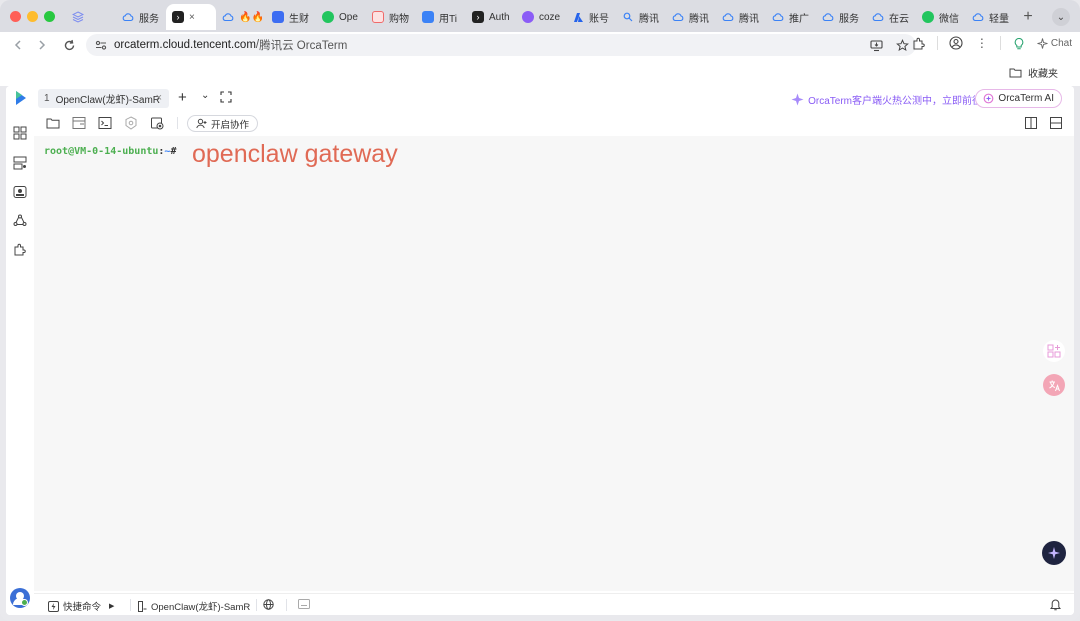 The height and width of the screenshot is (621, 1080). I want to click on bookmark-folder: 收藏夹, so click(1033, 72).